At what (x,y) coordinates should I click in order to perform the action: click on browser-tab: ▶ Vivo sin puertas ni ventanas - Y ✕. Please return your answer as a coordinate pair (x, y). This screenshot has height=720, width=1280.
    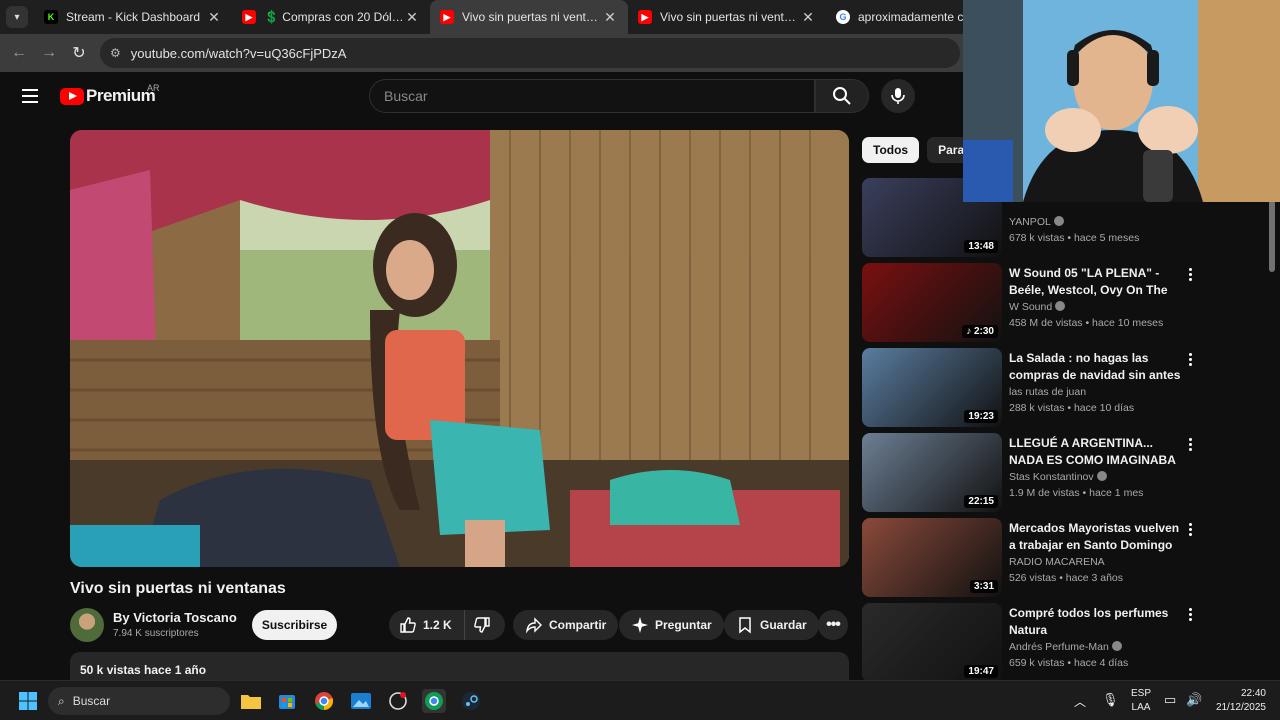
    Looking at the image, I should click on (727, 17).